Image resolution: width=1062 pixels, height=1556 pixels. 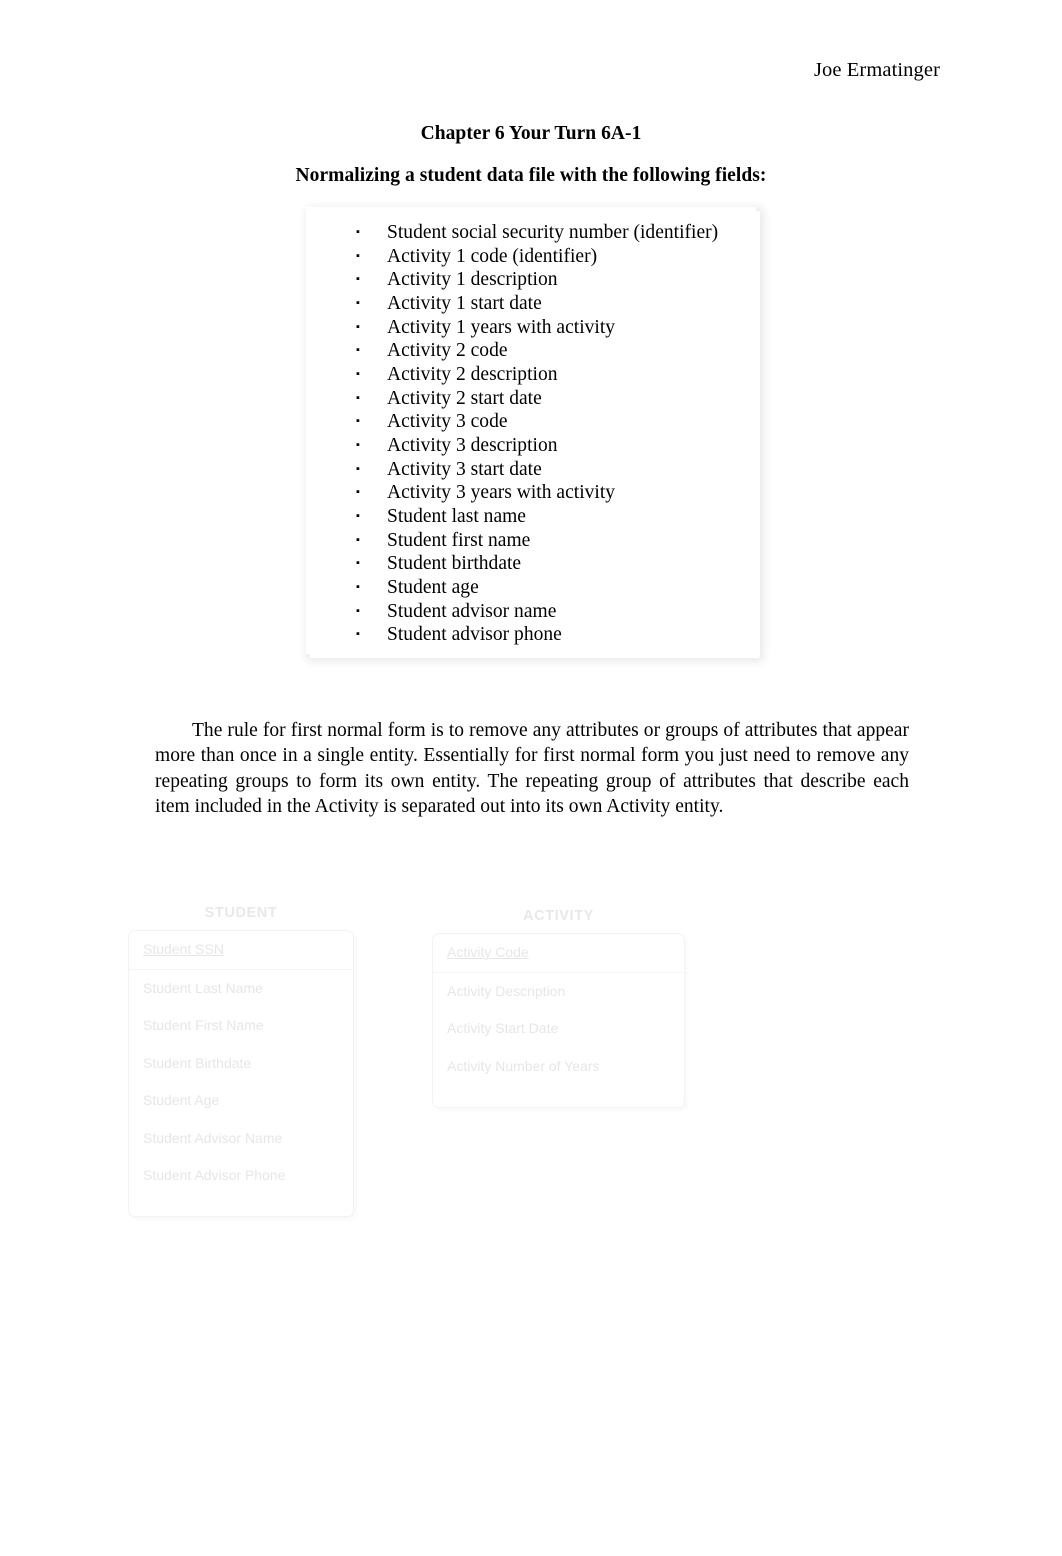 What do you see at coordinates (472, 280) in the screenshot?
I see `field-list-item-label: Activity 1 description` at bounding box center [472, 280].